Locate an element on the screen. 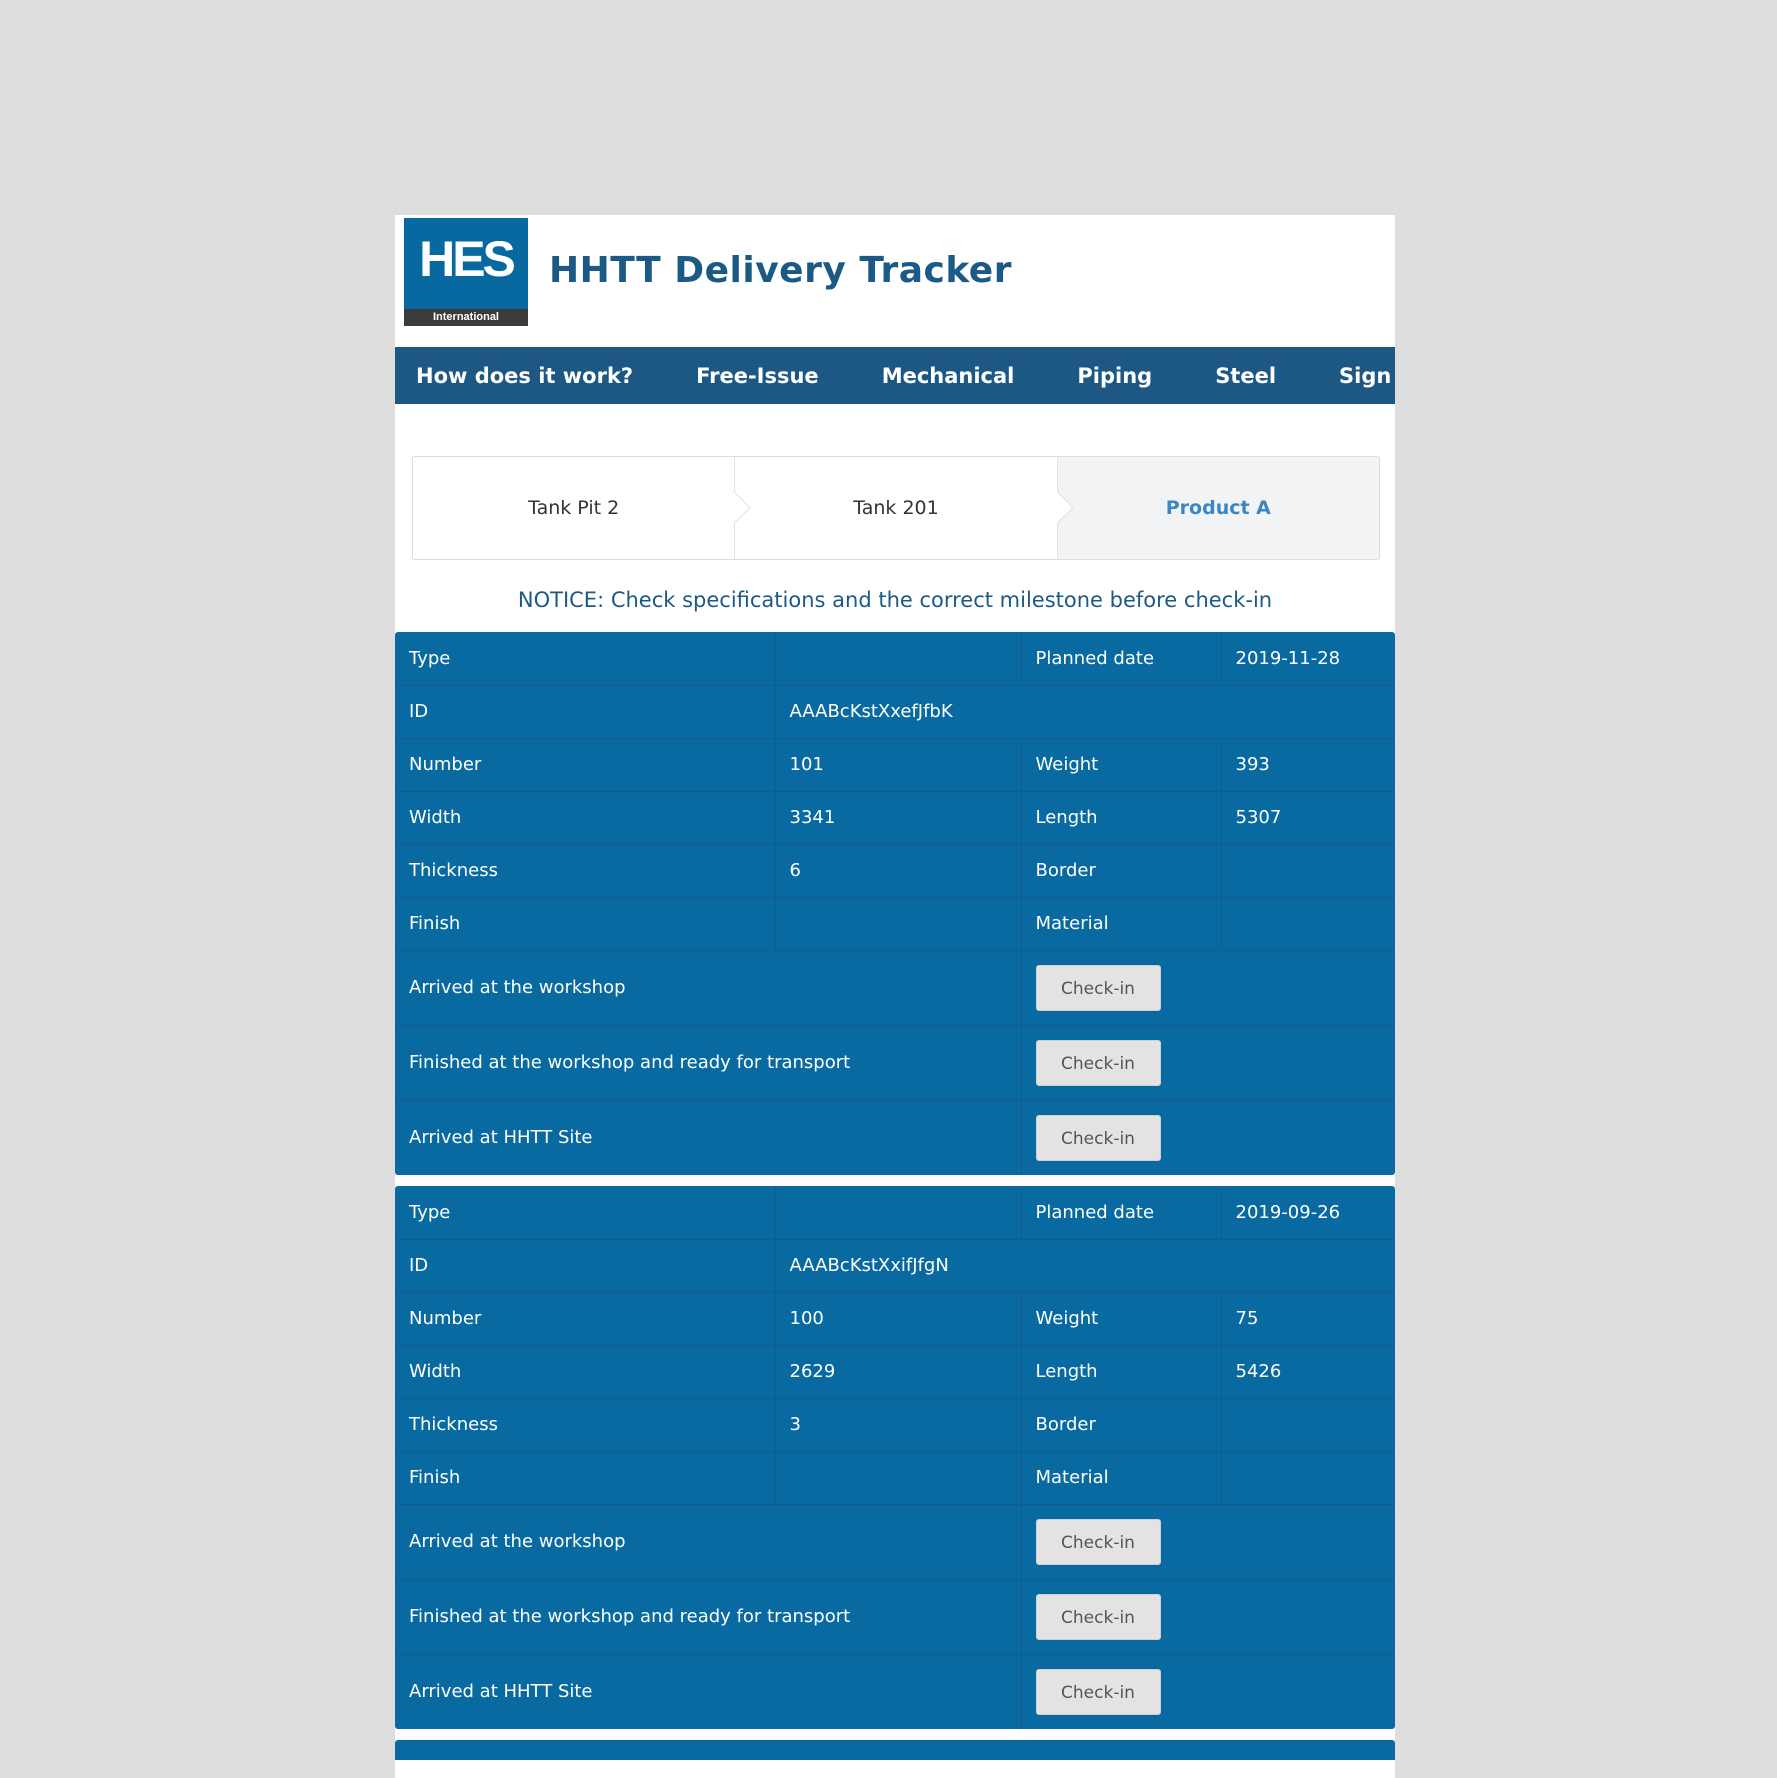  company-logo: HES International is located at coordinates (466, 272).